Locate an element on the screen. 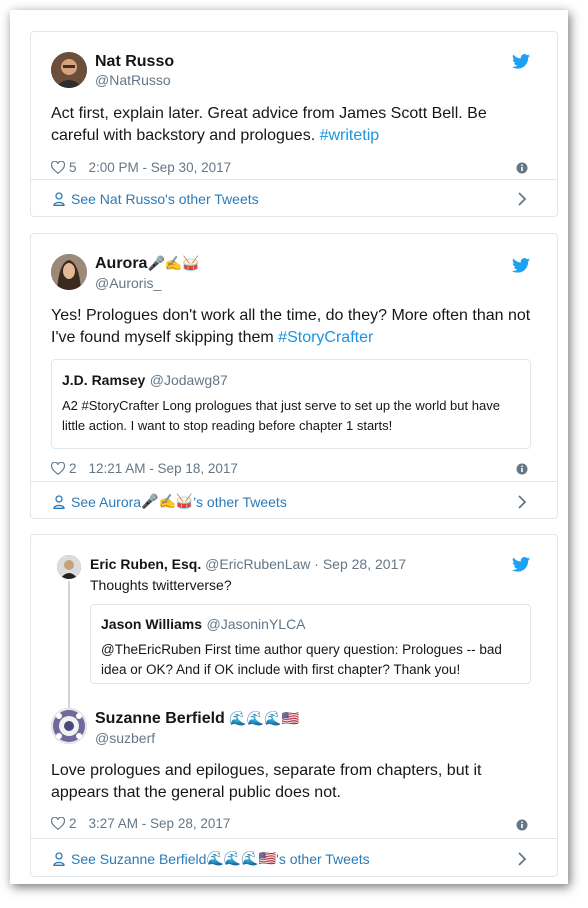 Image resolution: width=588 pixels, height=908 pixels. see-other-tweets-emoji: 🌊🌊🌊🇺🇸 is located at coordinates (241, 858).